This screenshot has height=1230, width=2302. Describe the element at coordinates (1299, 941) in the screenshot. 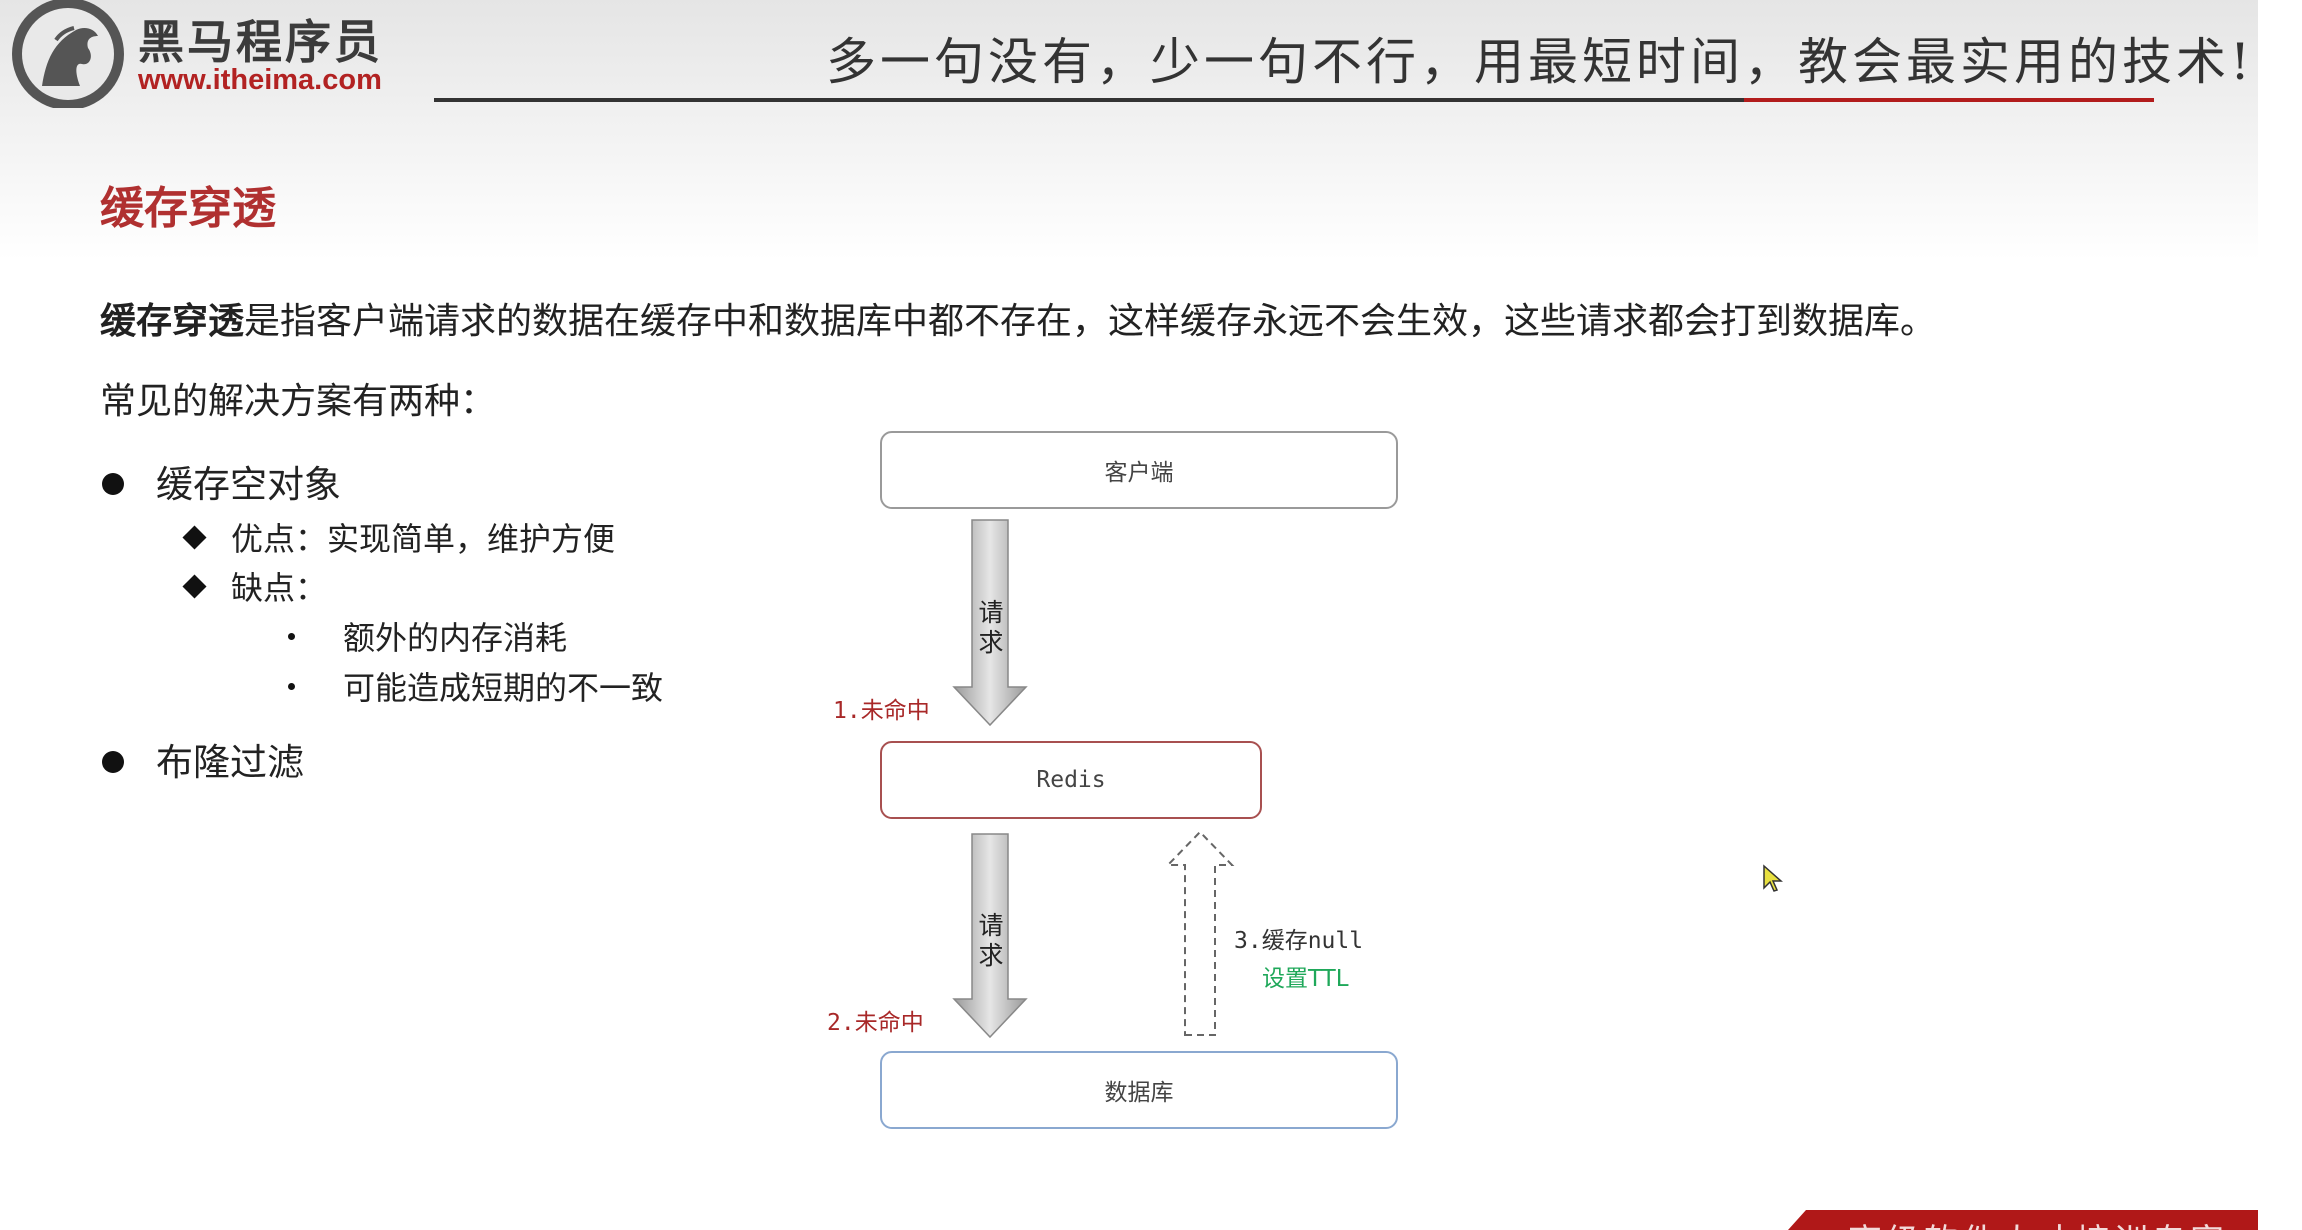

I see `cache-null-label: 3.缓存null` at that location.